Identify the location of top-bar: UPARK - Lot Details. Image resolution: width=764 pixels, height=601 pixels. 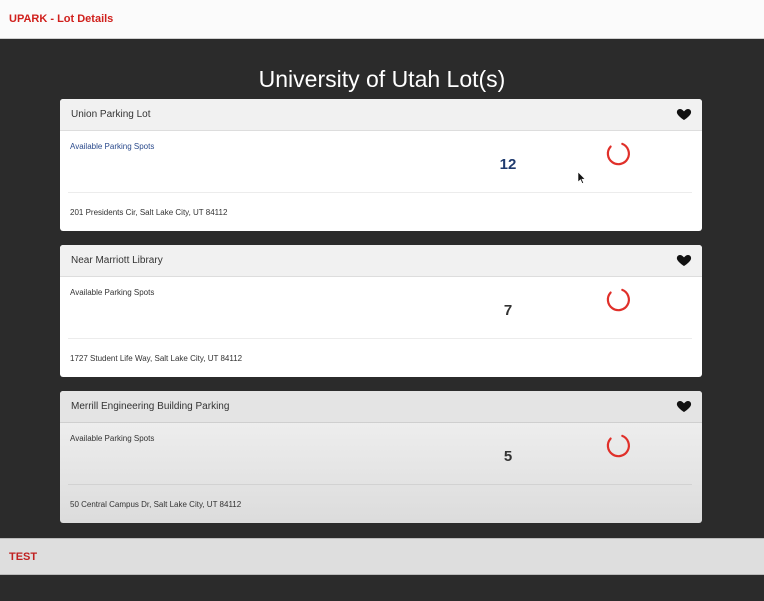
(382, 19).